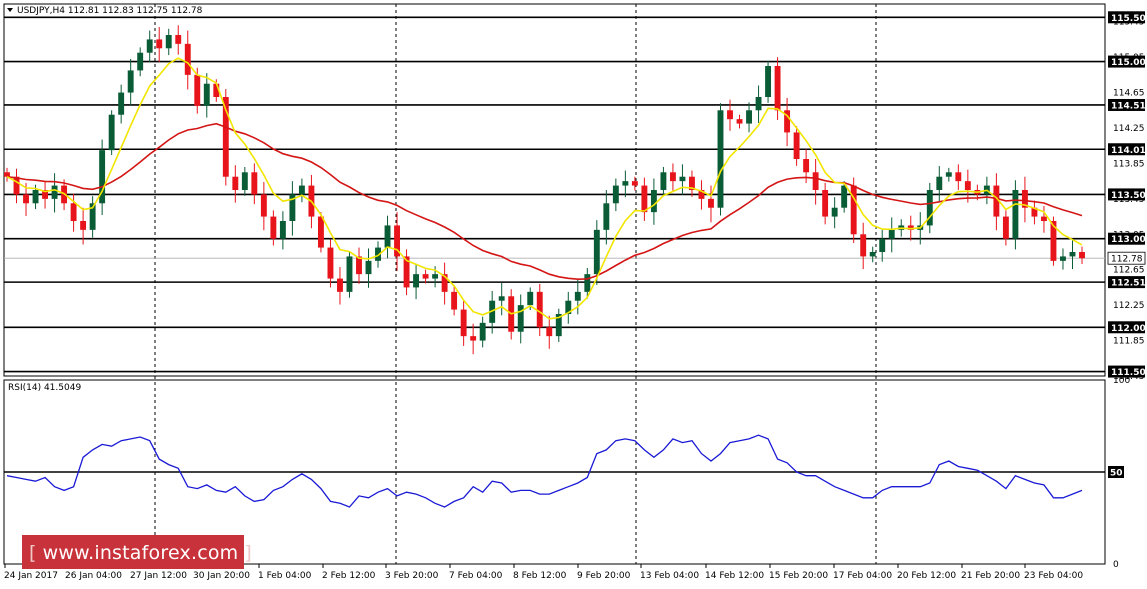 The image size is (1147, 589). I want to click on price-tick-label: 112.25, so click(1129, 306).